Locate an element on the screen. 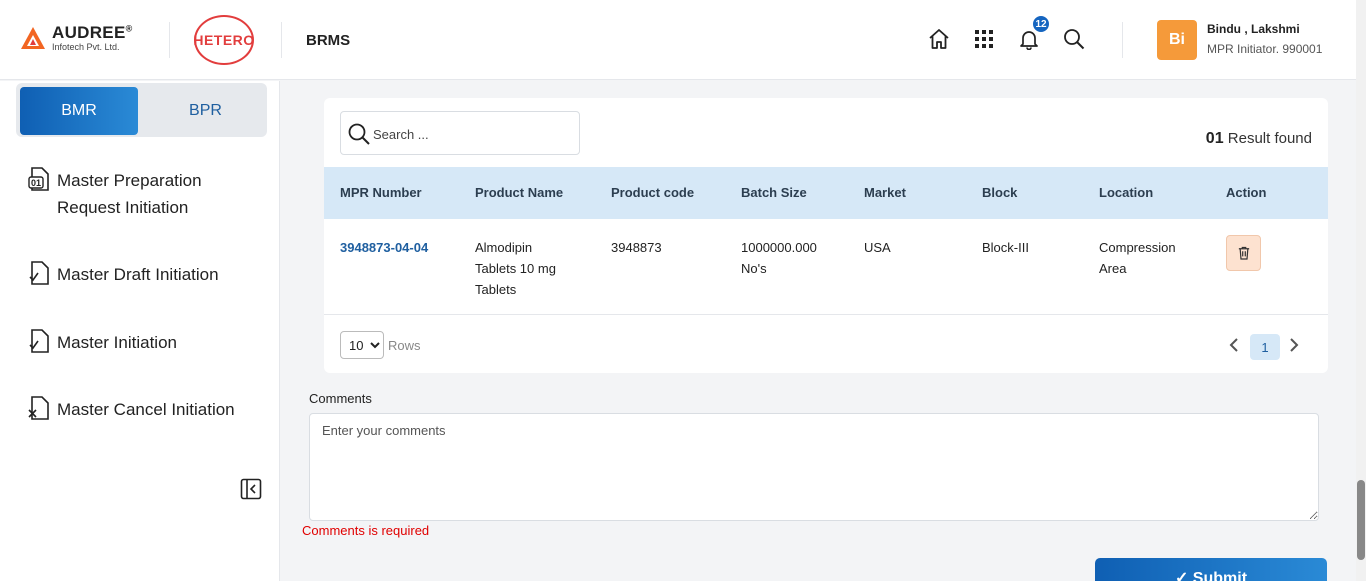 The height and width of the screenshot is (581, 1366). sidebar-item-label: Master Draft Initiation is located at coordinates (138, 274).